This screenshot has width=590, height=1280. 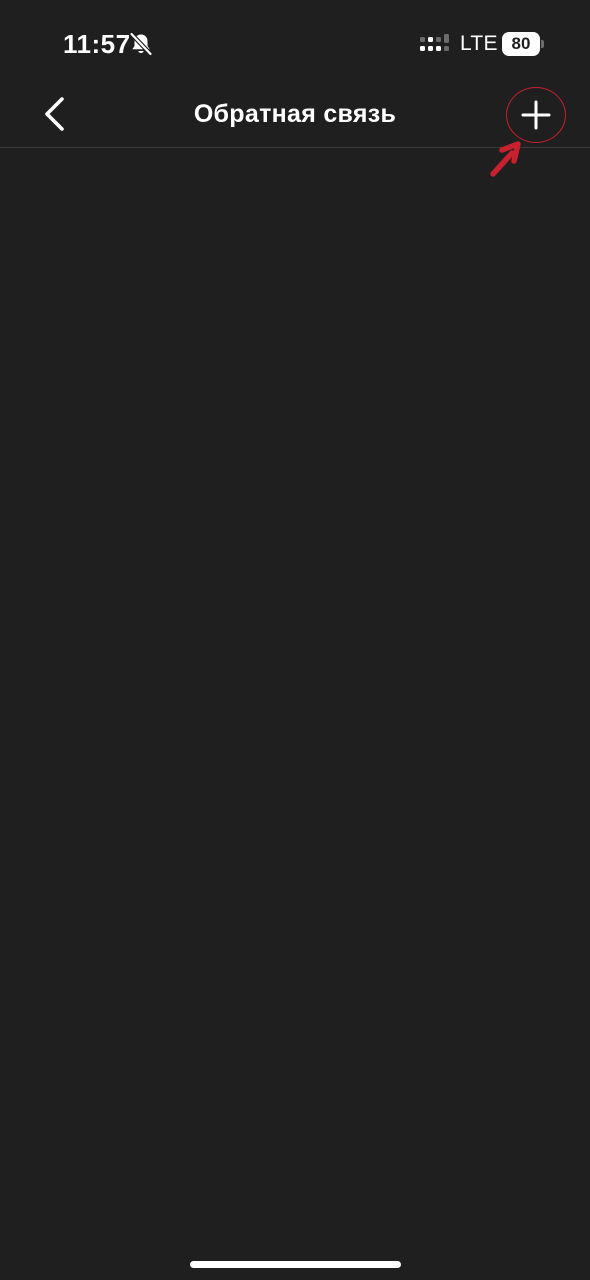 What do you see at coordinates (479, 43) in the screenshot?
I see `network-type: LTE` at bounding box center [479, 43].